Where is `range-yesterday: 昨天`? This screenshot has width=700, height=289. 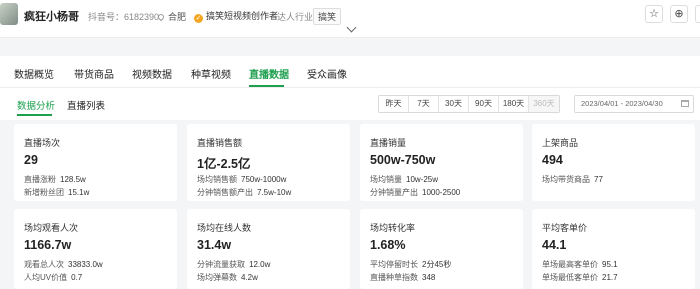 range-yesterday: 昨天 is located at coordinates (394, 104).